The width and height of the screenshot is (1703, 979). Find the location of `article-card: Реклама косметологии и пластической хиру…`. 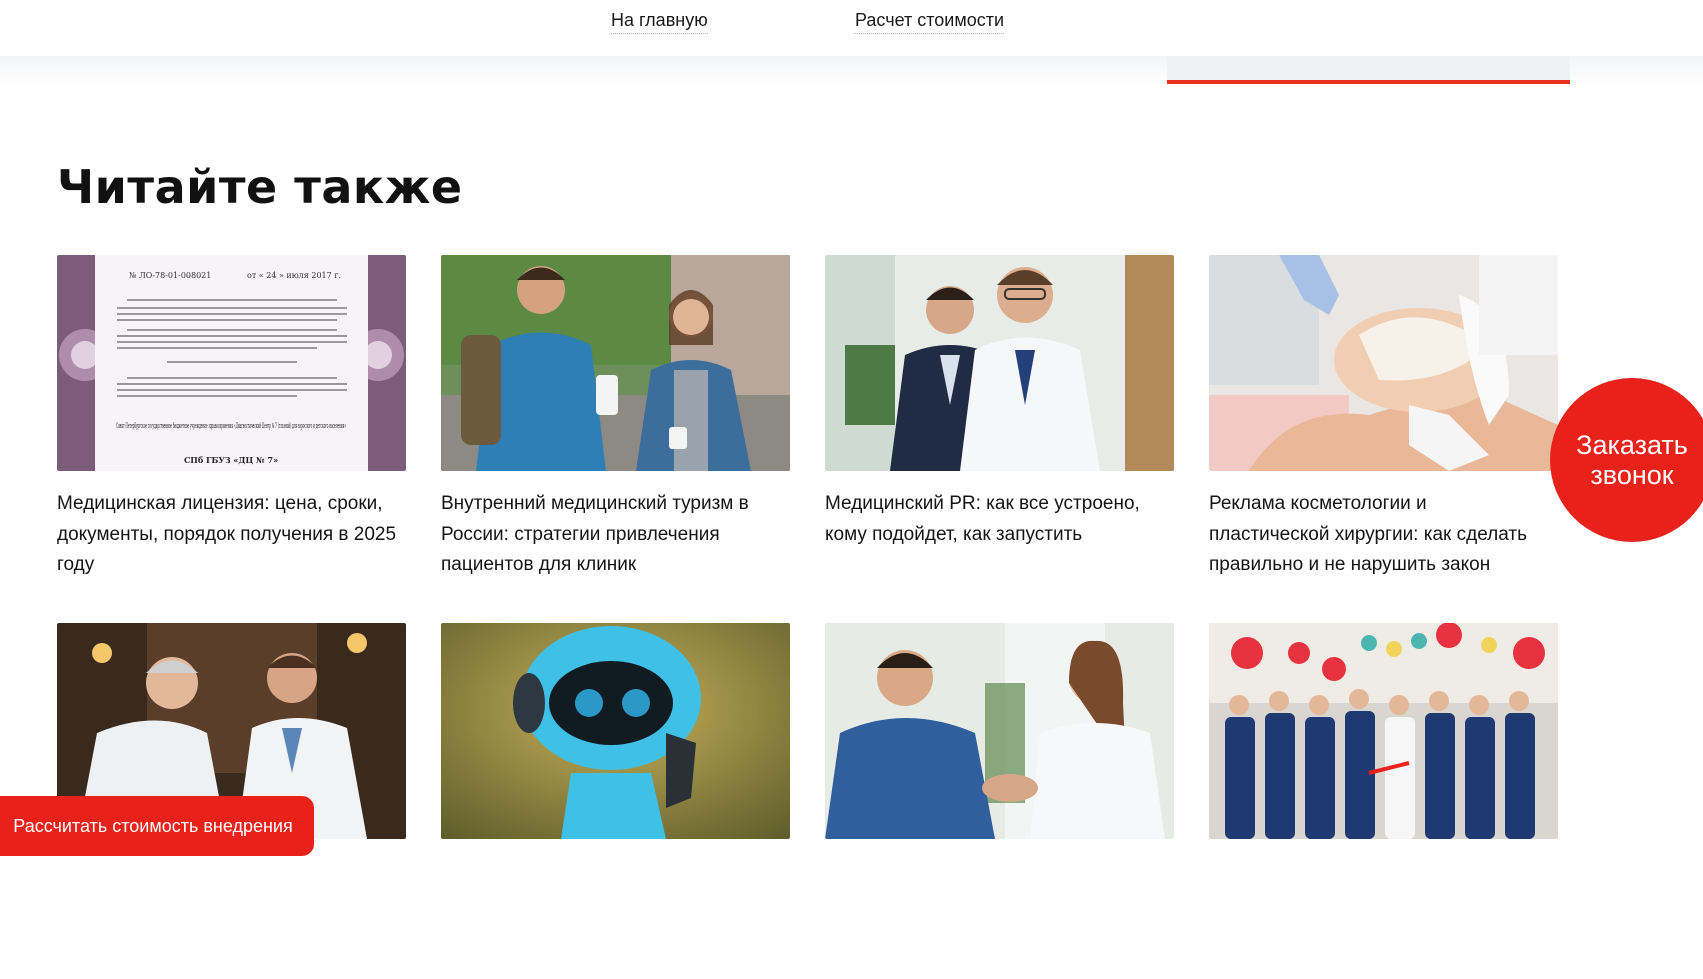

article-card: Реклама косметологии и пластической хиру… is located at coordinates (1383, 433).